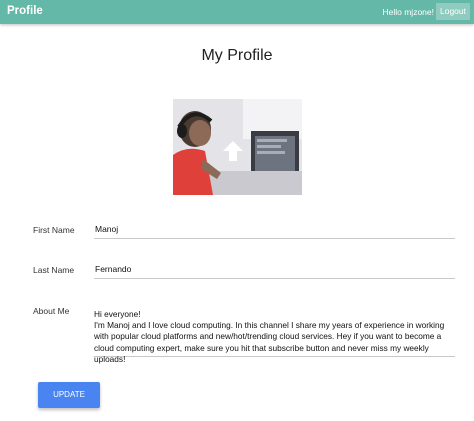 Image resolution: width=474 pixels, height=421 pixels. What do you see at coordinates (237, 55) in the screenshot?
I see `page-title: My Profile` at bounding box center [237, 55].